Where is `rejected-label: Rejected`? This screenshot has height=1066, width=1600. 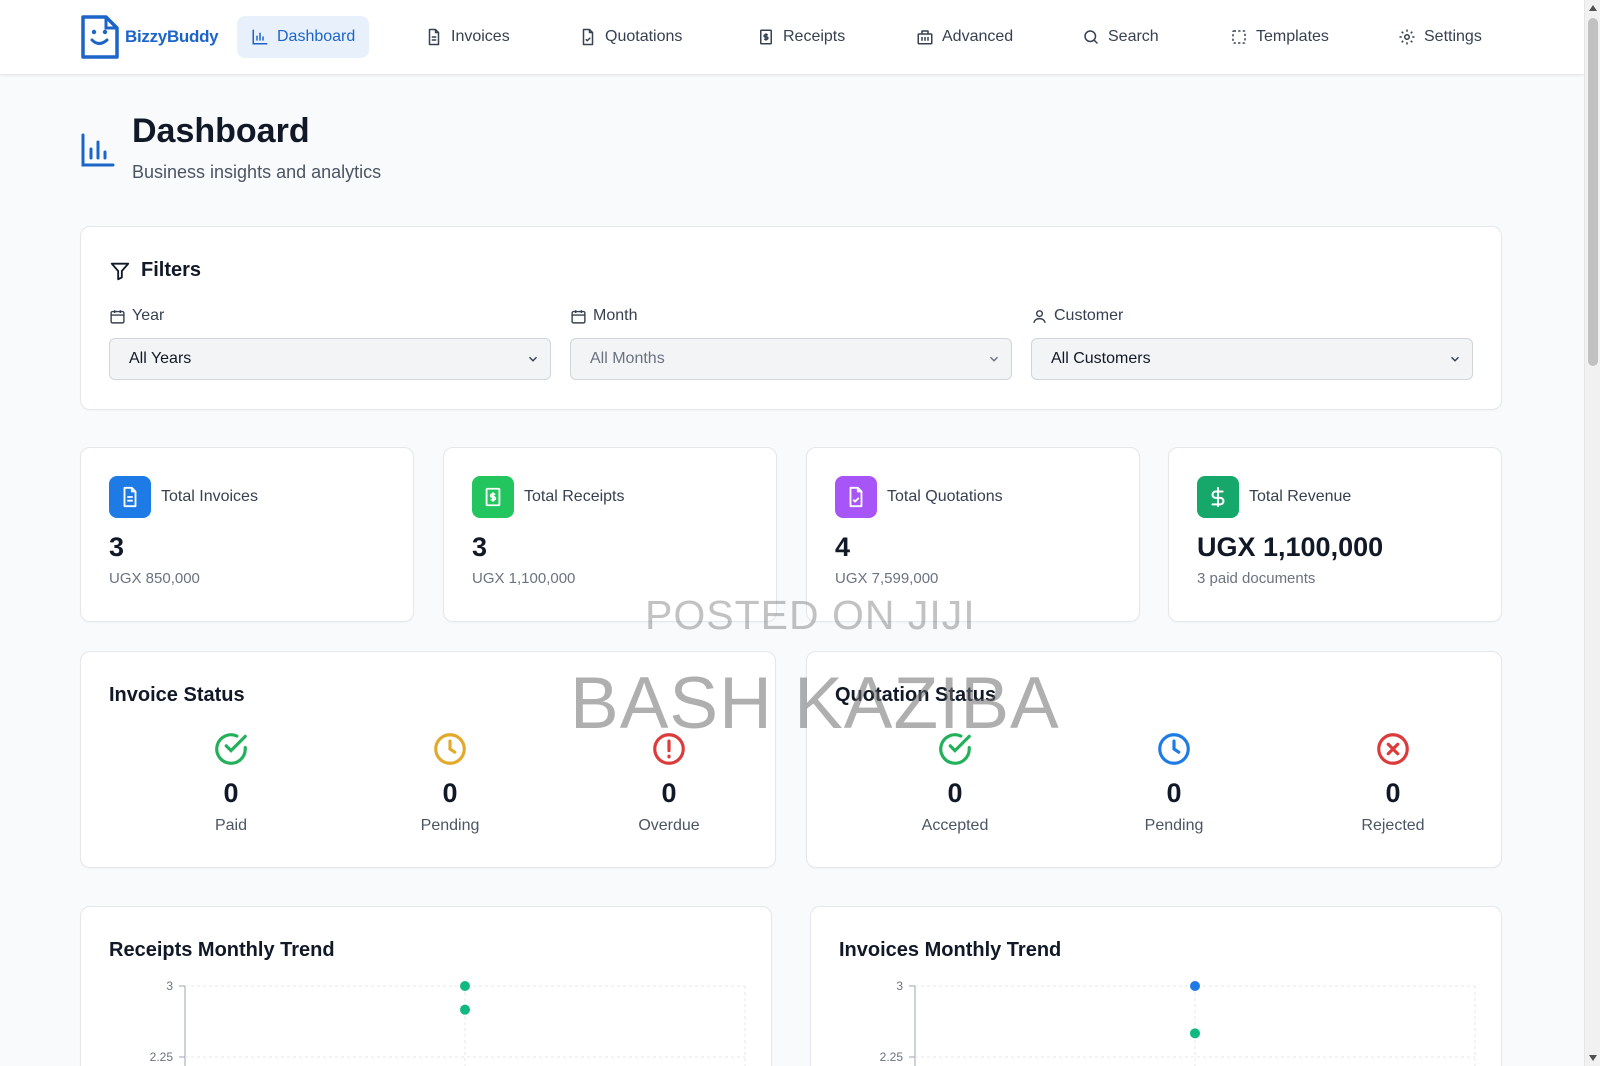
rejected-label: Rejected is located at coordinates (1393, 825).